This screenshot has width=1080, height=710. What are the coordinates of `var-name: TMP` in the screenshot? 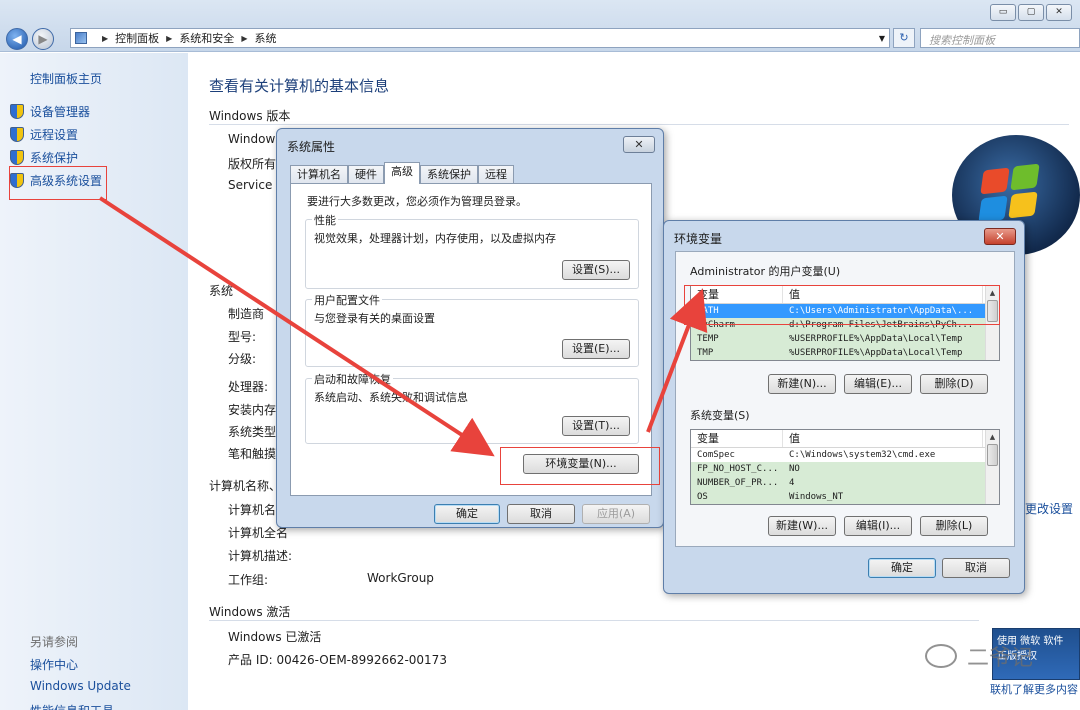 It's located at (705, 353).